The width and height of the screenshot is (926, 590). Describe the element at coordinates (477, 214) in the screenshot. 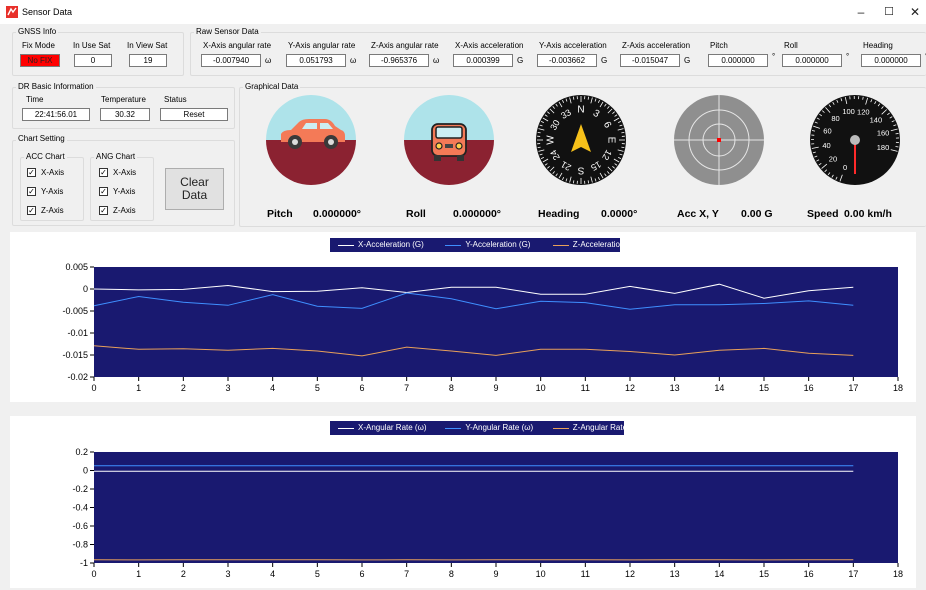

I see `roll-value: 0.000000°` at that location.